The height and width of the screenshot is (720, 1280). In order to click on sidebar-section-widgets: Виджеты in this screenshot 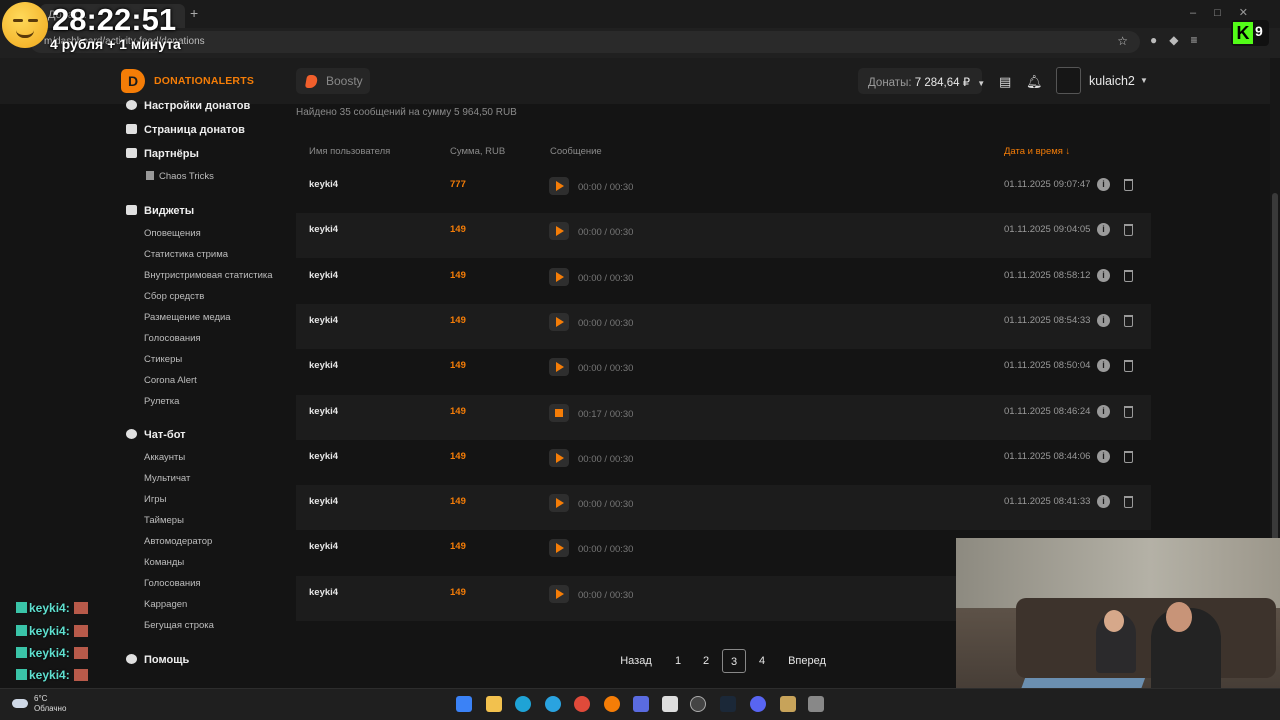, I will do `click(160, 211)`.